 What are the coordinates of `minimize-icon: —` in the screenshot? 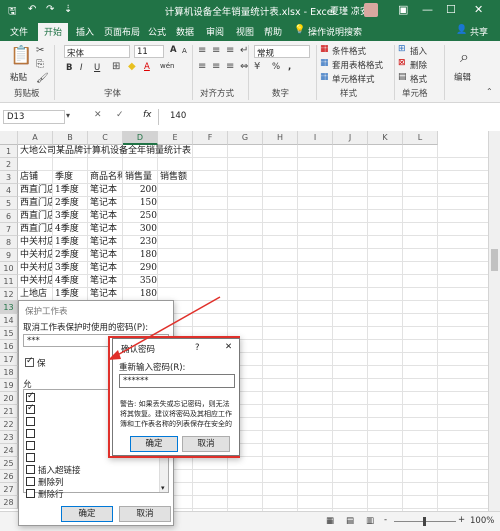 It's located at (427, 9).